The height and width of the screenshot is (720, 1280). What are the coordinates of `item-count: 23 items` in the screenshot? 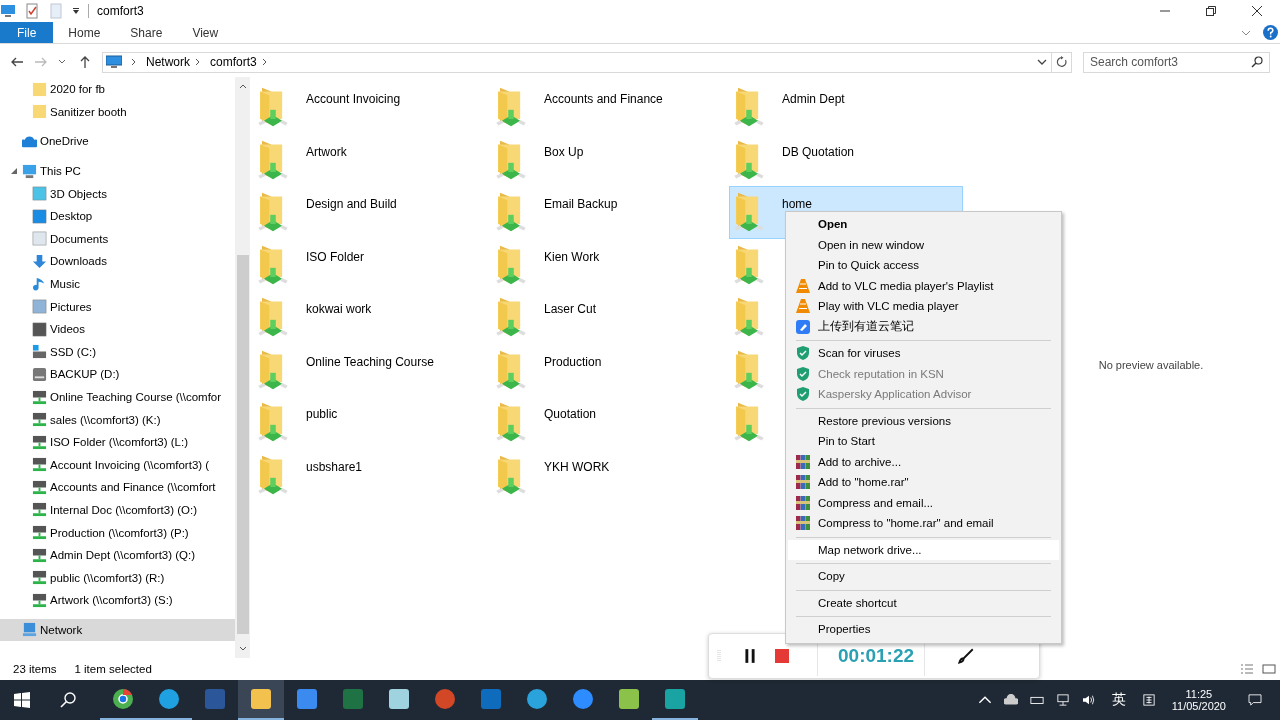 It's located at (35, 669).